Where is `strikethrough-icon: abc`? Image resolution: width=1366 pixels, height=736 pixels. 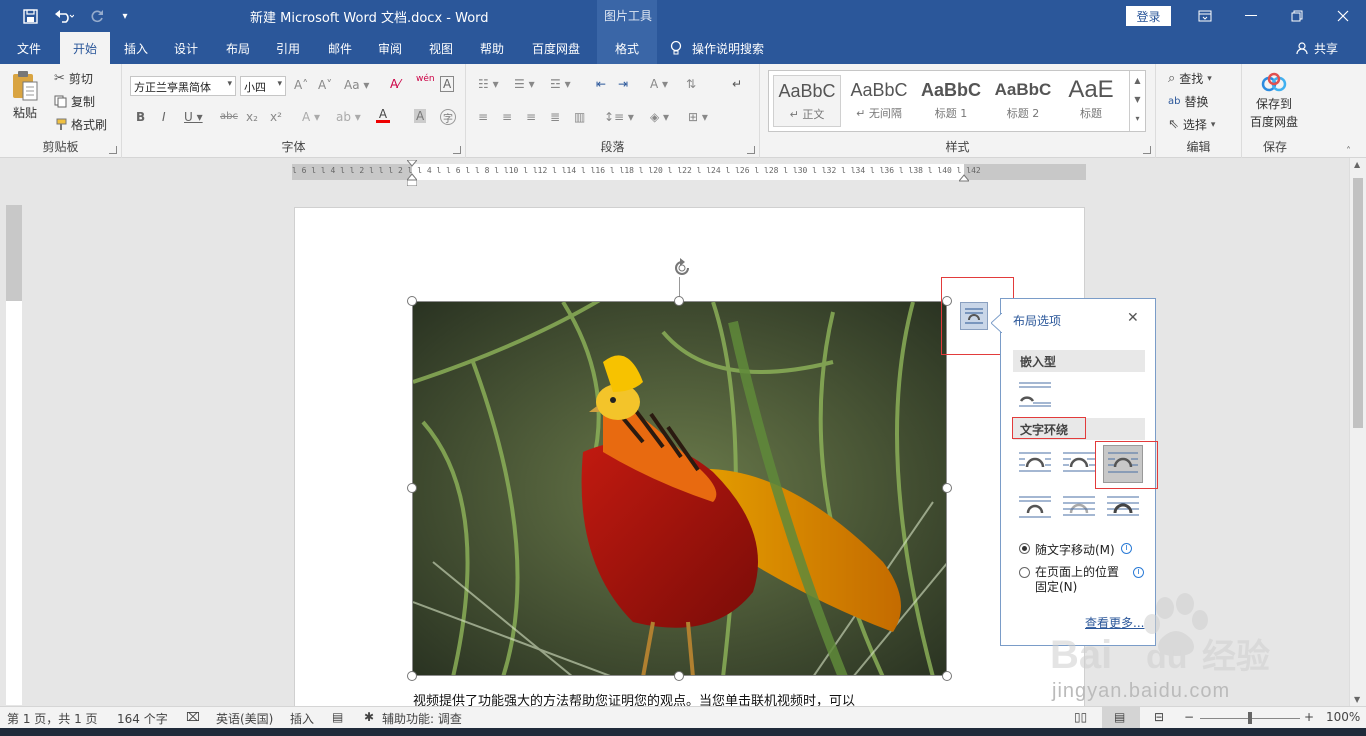 strikethrough-icon: abc is located at coordinates (229, 116).